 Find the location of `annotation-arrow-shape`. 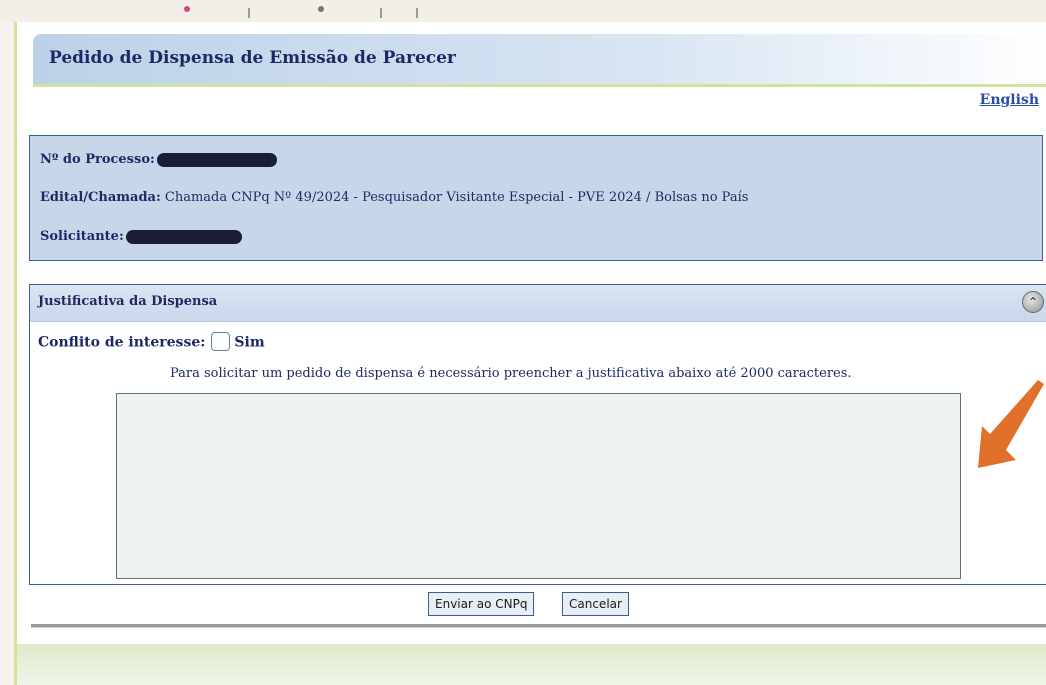

annotation-arrow-shape is located at coordinates (1011, 424).